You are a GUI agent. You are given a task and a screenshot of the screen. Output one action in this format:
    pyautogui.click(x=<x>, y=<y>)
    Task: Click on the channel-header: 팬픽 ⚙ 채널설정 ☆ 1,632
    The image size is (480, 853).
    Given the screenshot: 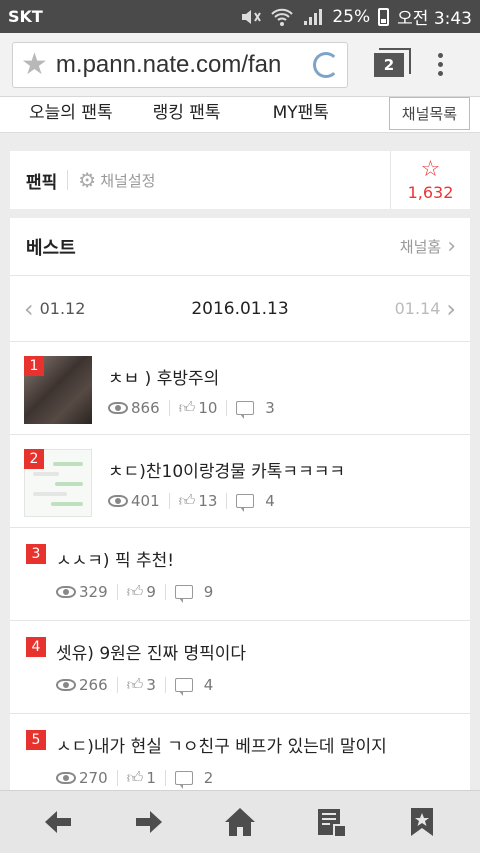 What is the action you would take?
    pyautogui.click(x=240, y=180)
    